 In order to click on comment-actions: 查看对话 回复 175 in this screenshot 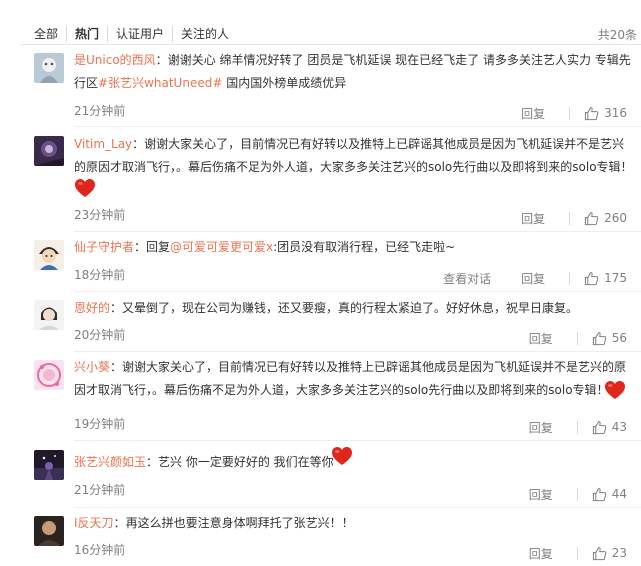, I will do `click(535, 278)`.